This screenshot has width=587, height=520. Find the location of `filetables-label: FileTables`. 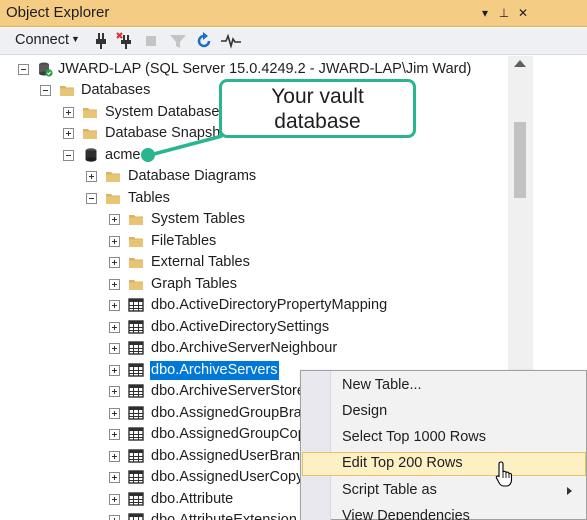

filetables-label: FileTables is located at coordinates (184, 241).